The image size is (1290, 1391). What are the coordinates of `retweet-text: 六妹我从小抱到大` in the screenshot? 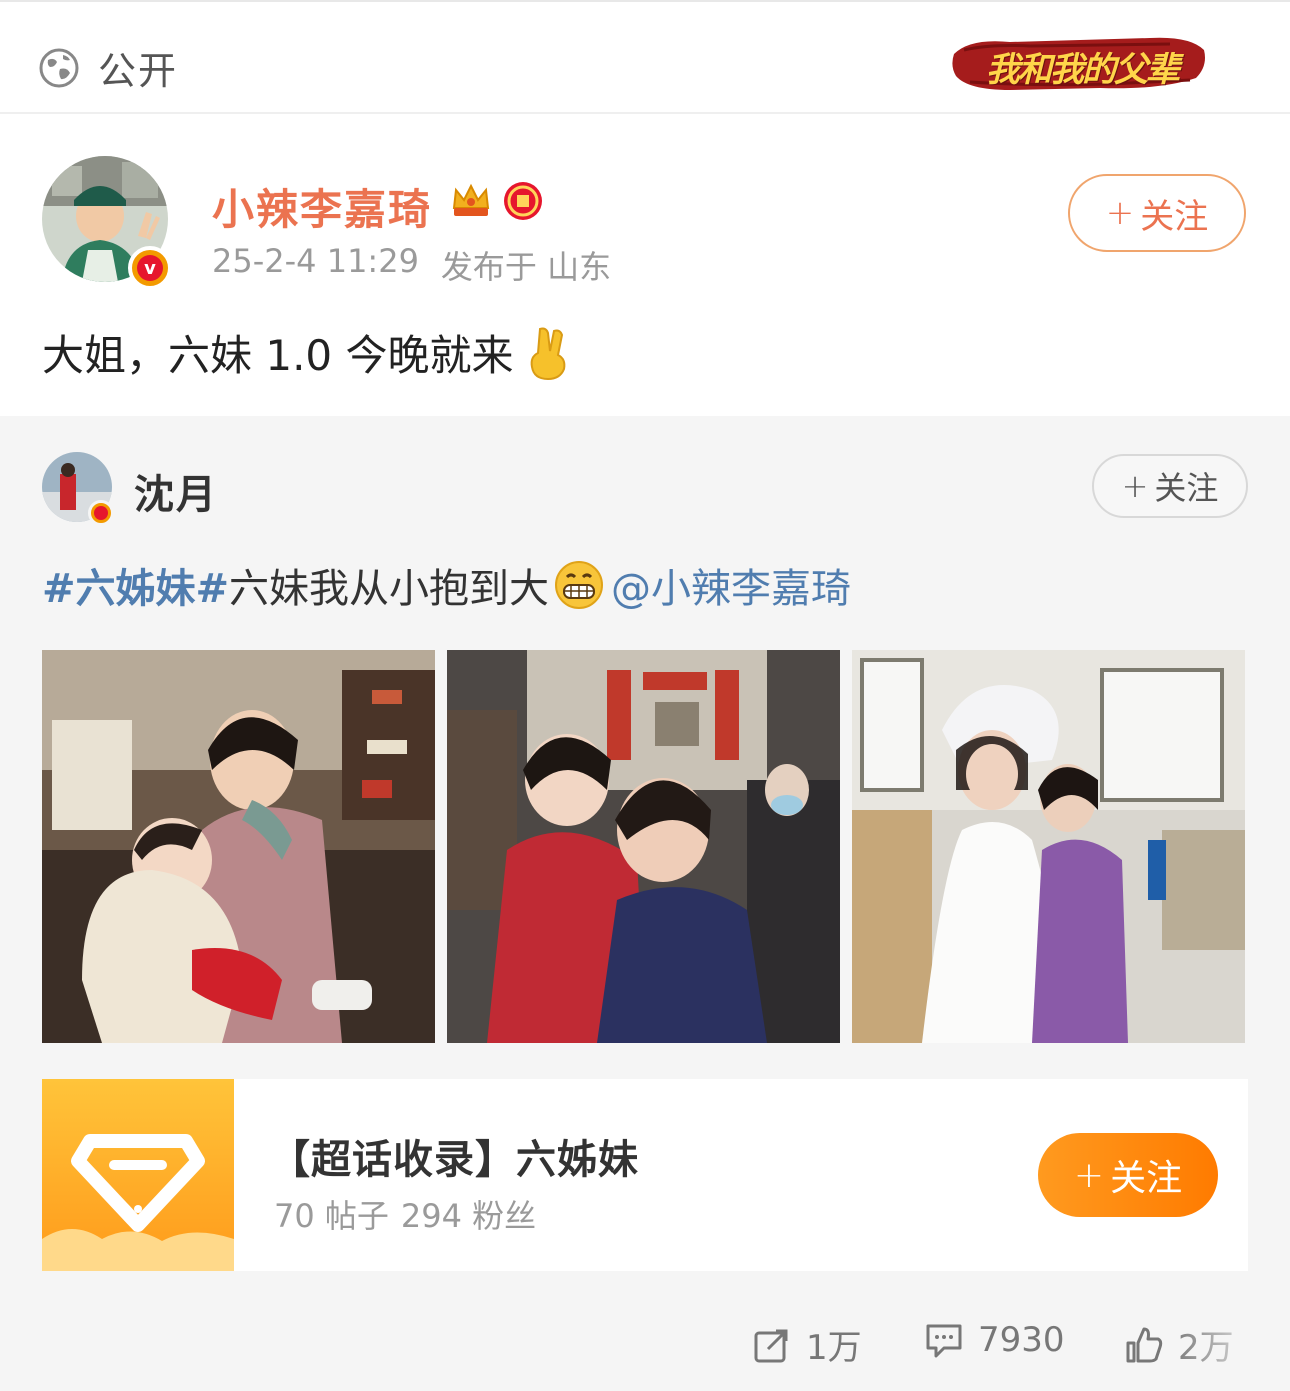 It's located at (389, 589).